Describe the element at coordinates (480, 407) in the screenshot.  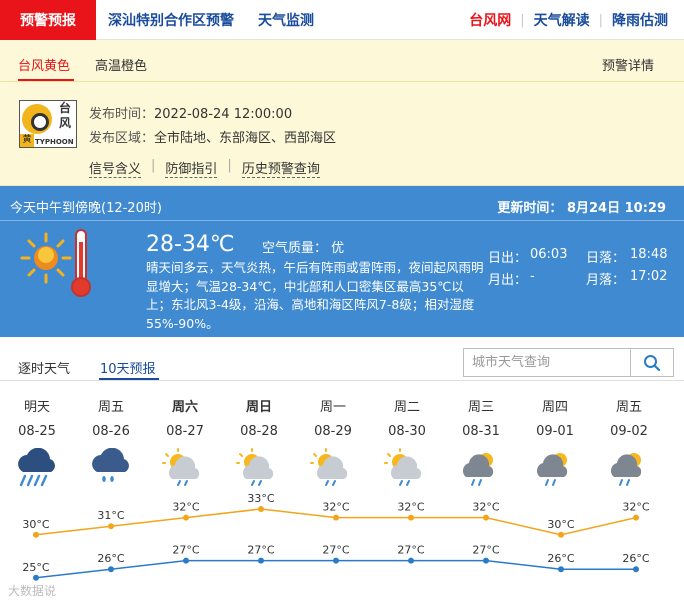
I see `day-weekday: 周三` at that location.